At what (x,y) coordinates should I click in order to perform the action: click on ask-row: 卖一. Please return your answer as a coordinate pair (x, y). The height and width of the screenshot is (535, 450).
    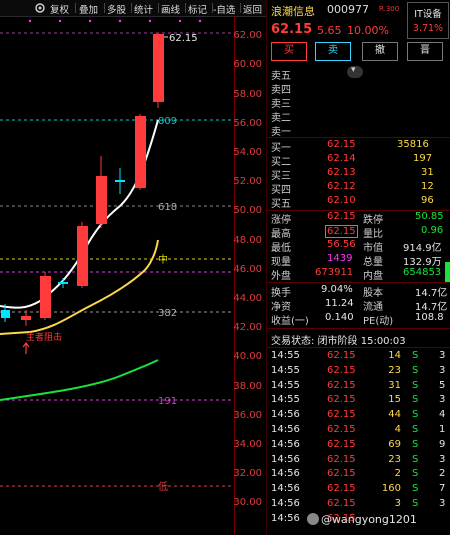
    Looking at the image, I should click on (358, 130).